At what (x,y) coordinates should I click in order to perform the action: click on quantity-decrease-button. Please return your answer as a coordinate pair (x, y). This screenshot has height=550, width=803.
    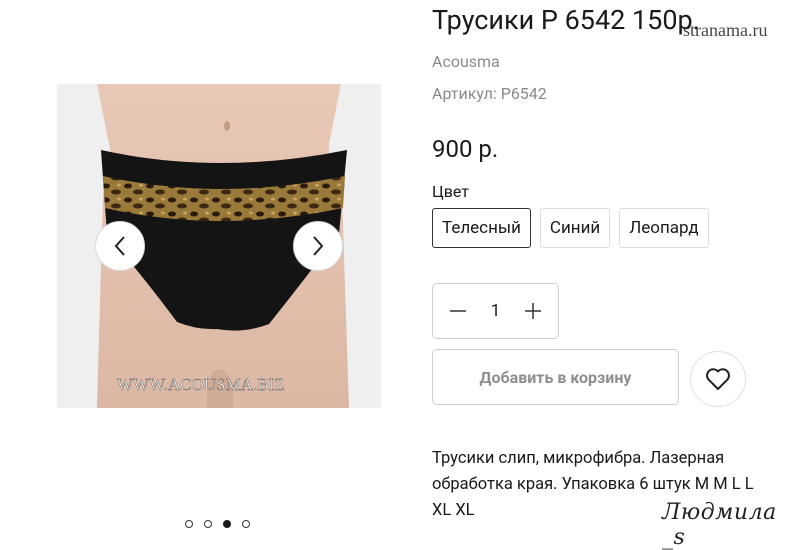
    Looking at the image, I should click on (458, 311).